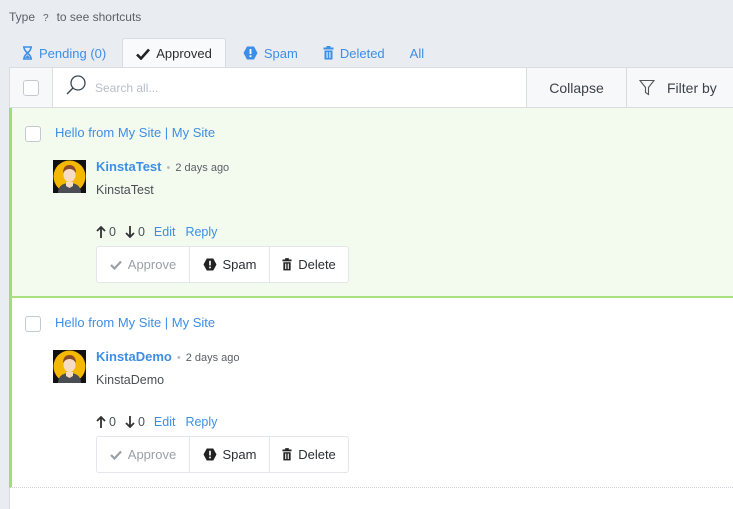 This screenshot has height=509, width=733. What do you see at coordinates (245, 87) in the screenshot?
I see `search-input` at bounding box center [245, 87].